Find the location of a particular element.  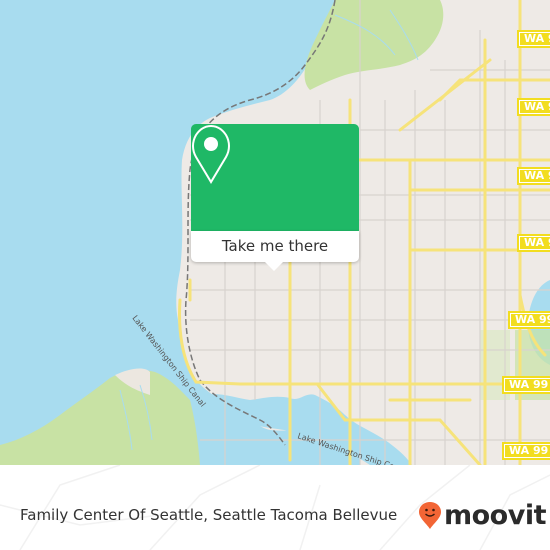

popup-header is located at coordinates (275, 177).